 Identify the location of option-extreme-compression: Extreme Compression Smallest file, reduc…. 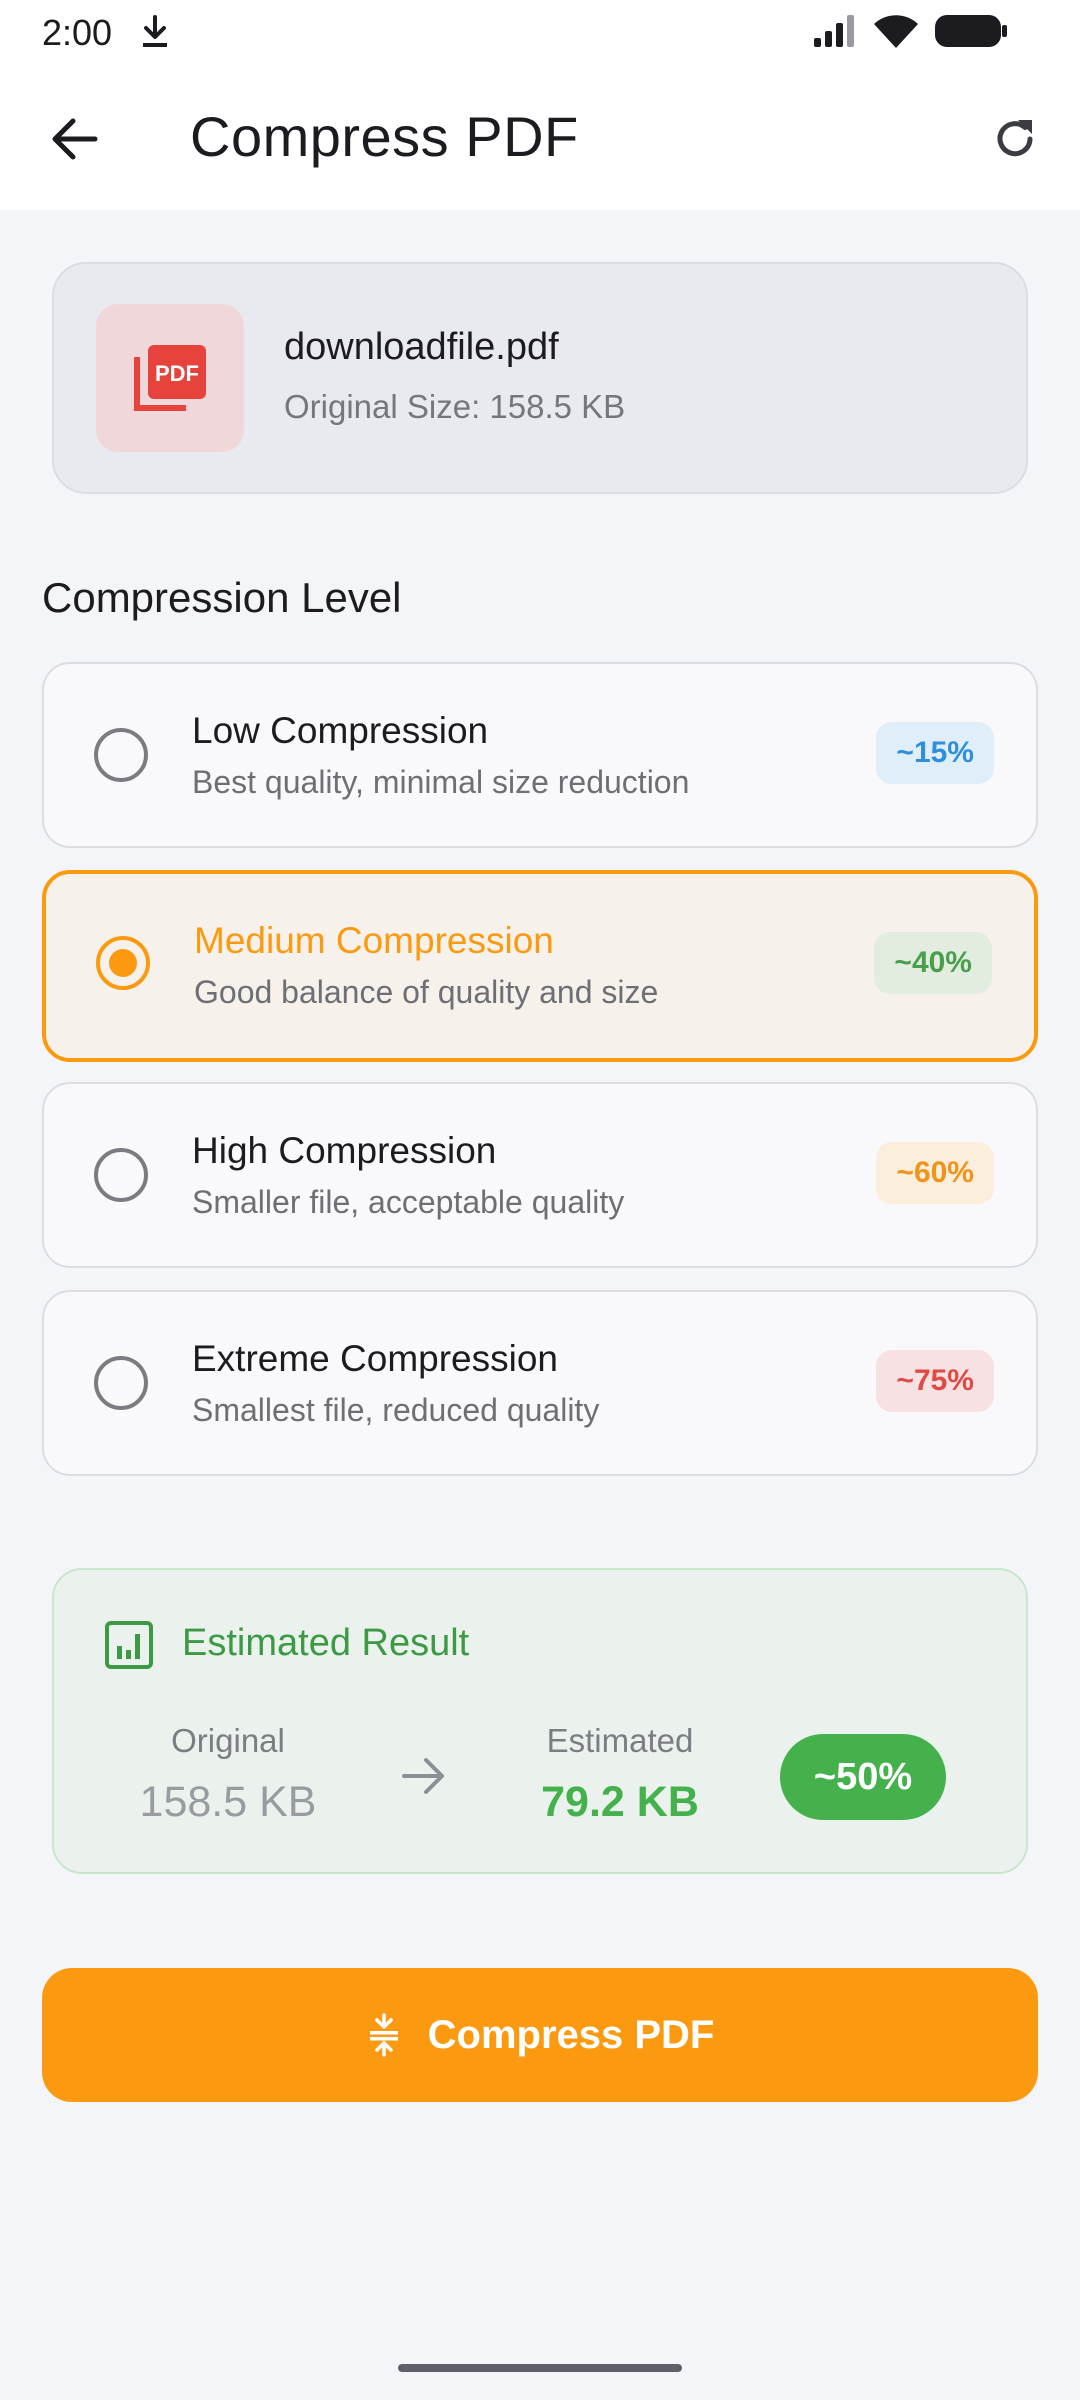
(540, 1383).